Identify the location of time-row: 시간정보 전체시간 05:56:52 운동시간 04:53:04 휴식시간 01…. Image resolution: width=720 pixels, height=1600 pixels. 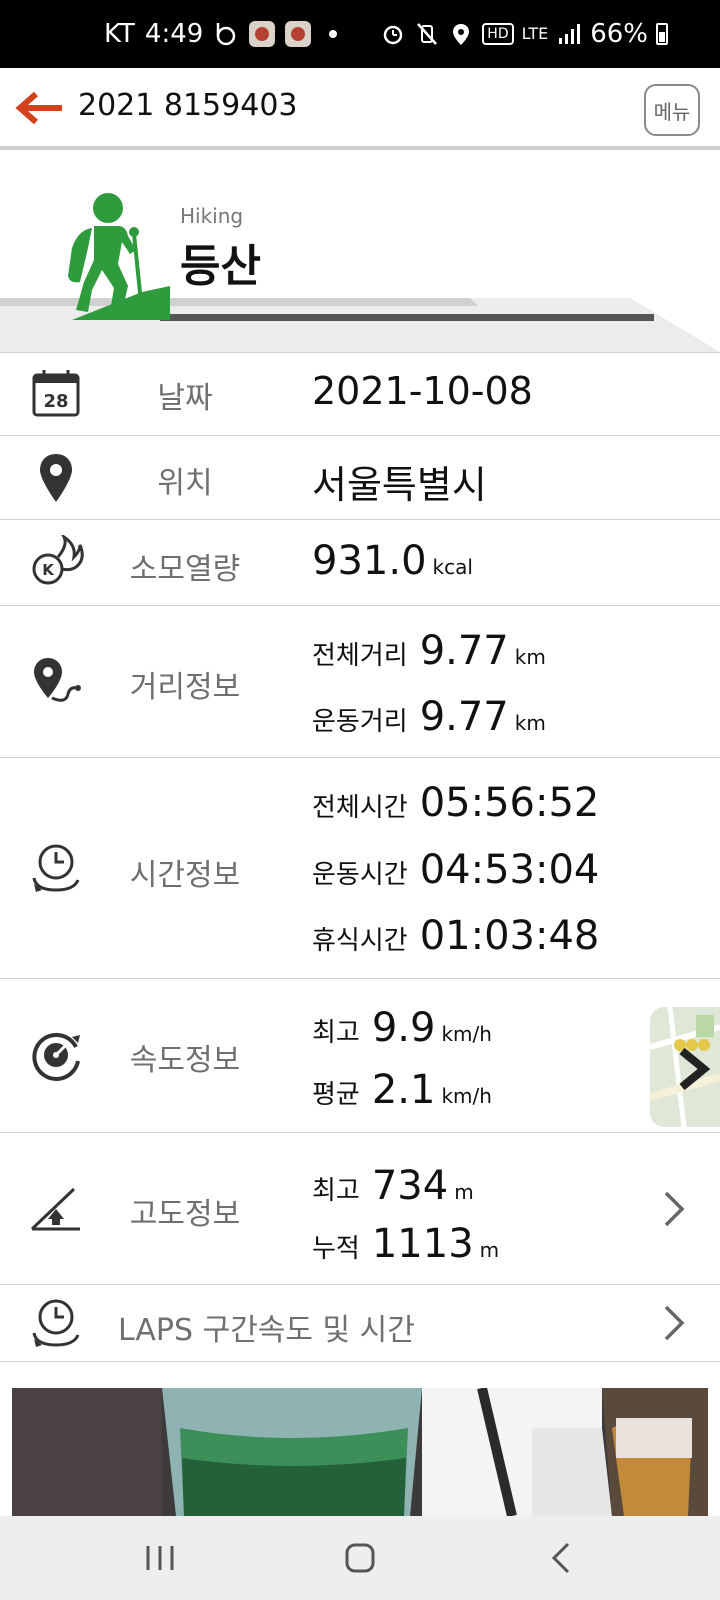
(360, 867).